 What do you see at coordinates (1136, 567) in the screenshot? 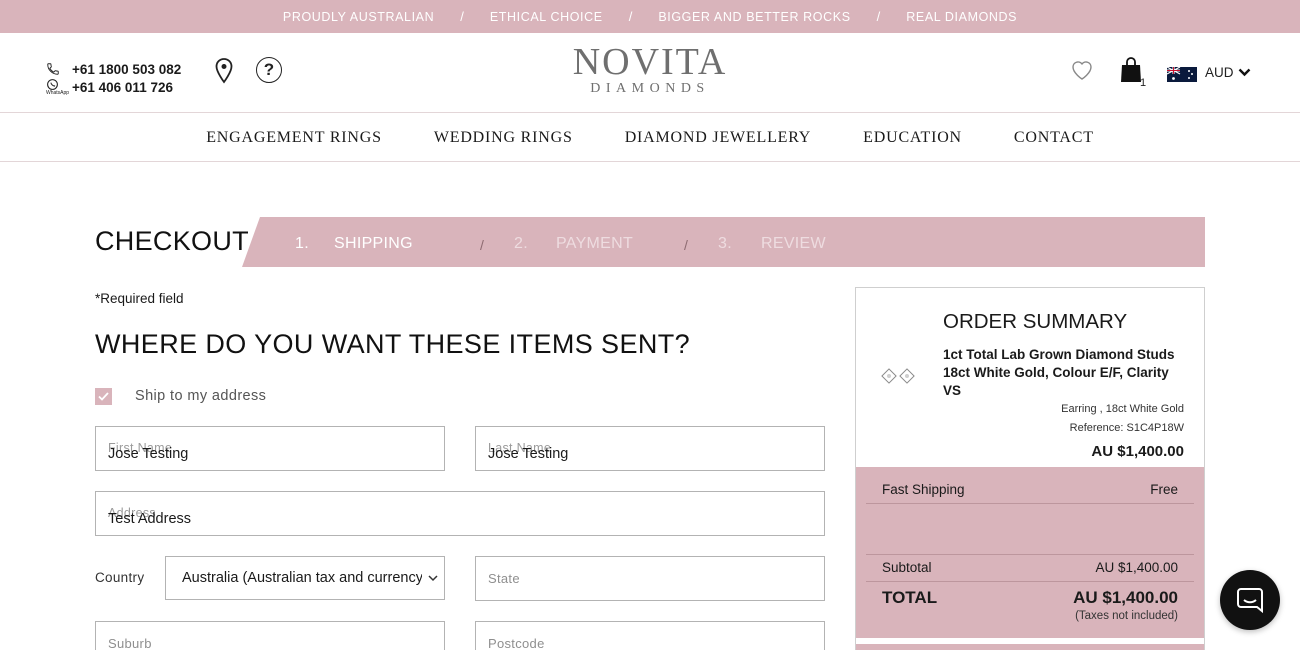
I see `subtotal-value: AU $1,400.00` at bounding box center [1136, 567].